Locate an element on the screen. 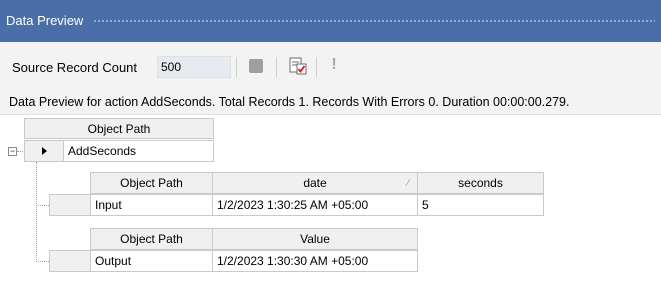  root-grid-header-object-path: Object Path is located at coordinates (119, 128).